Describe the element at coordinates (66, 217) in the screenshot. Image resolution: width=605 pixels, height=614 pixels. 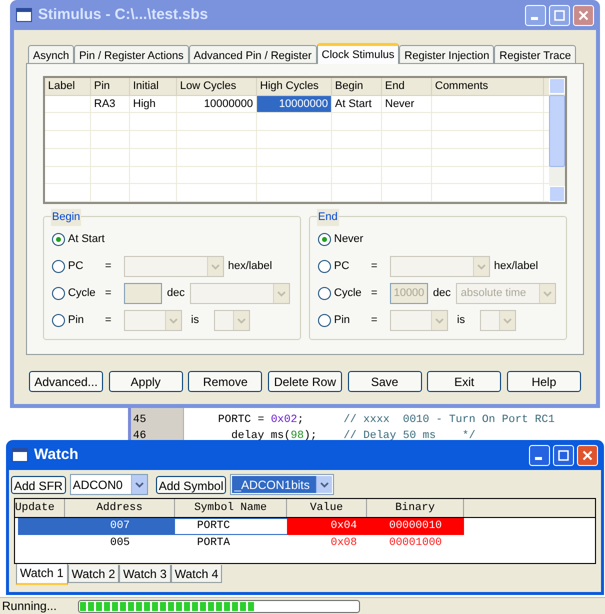
I see `group-title: Begin` at that location.